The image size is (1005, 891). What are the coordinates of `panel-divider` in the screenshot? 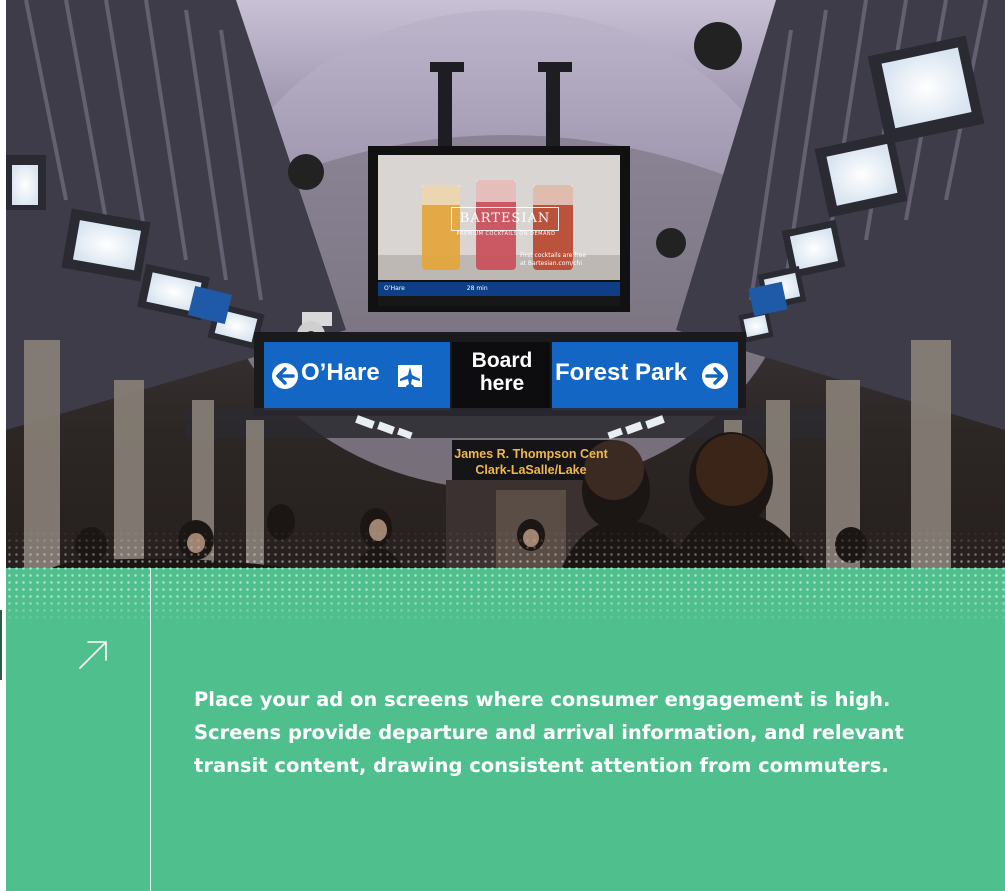 It's located at (150, 729).